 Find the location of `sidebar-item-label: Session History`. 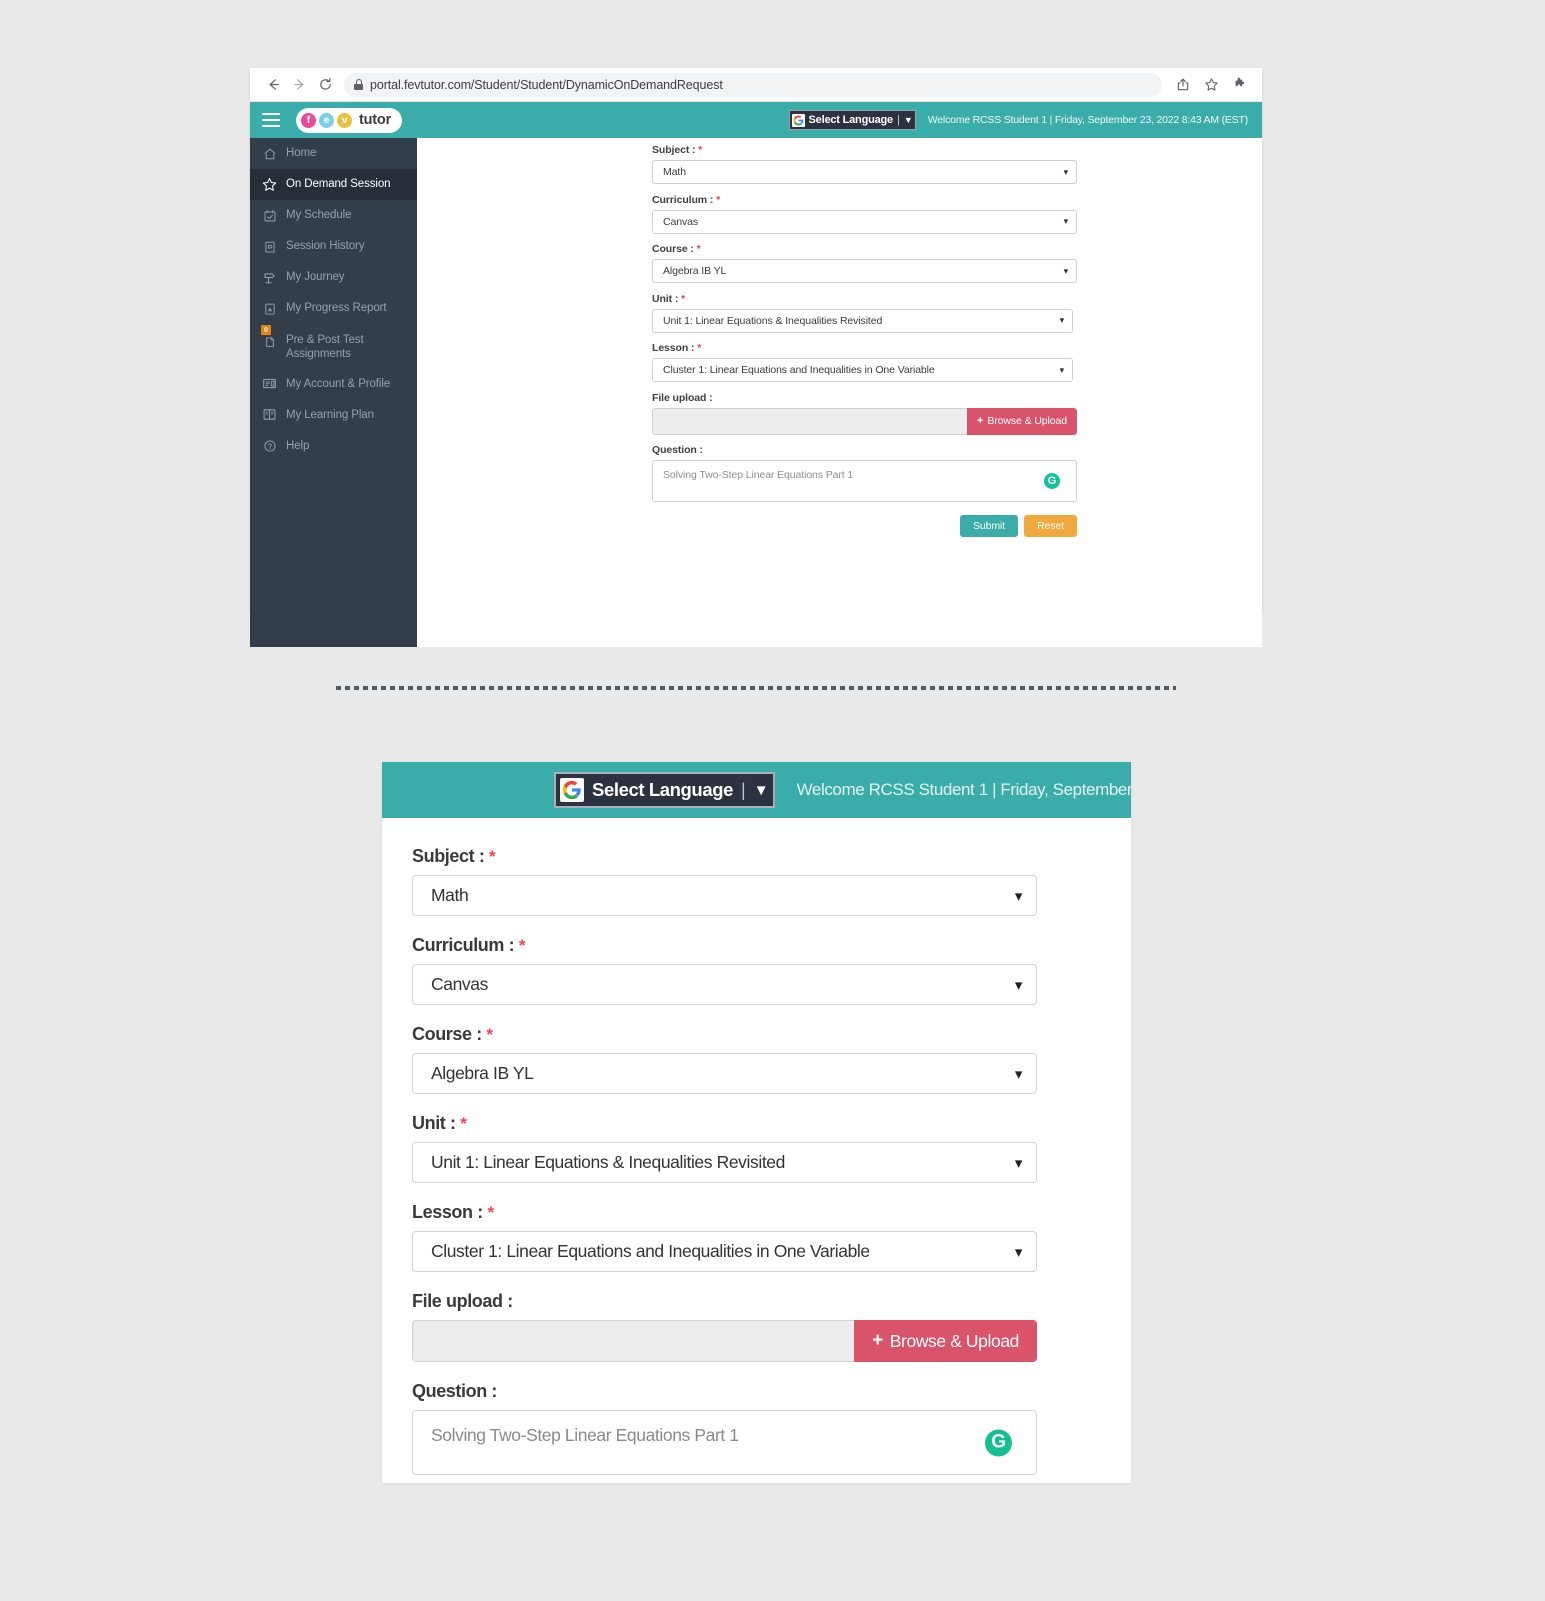

sidebar-item-label: Session History is located at coordinates (325, 246).